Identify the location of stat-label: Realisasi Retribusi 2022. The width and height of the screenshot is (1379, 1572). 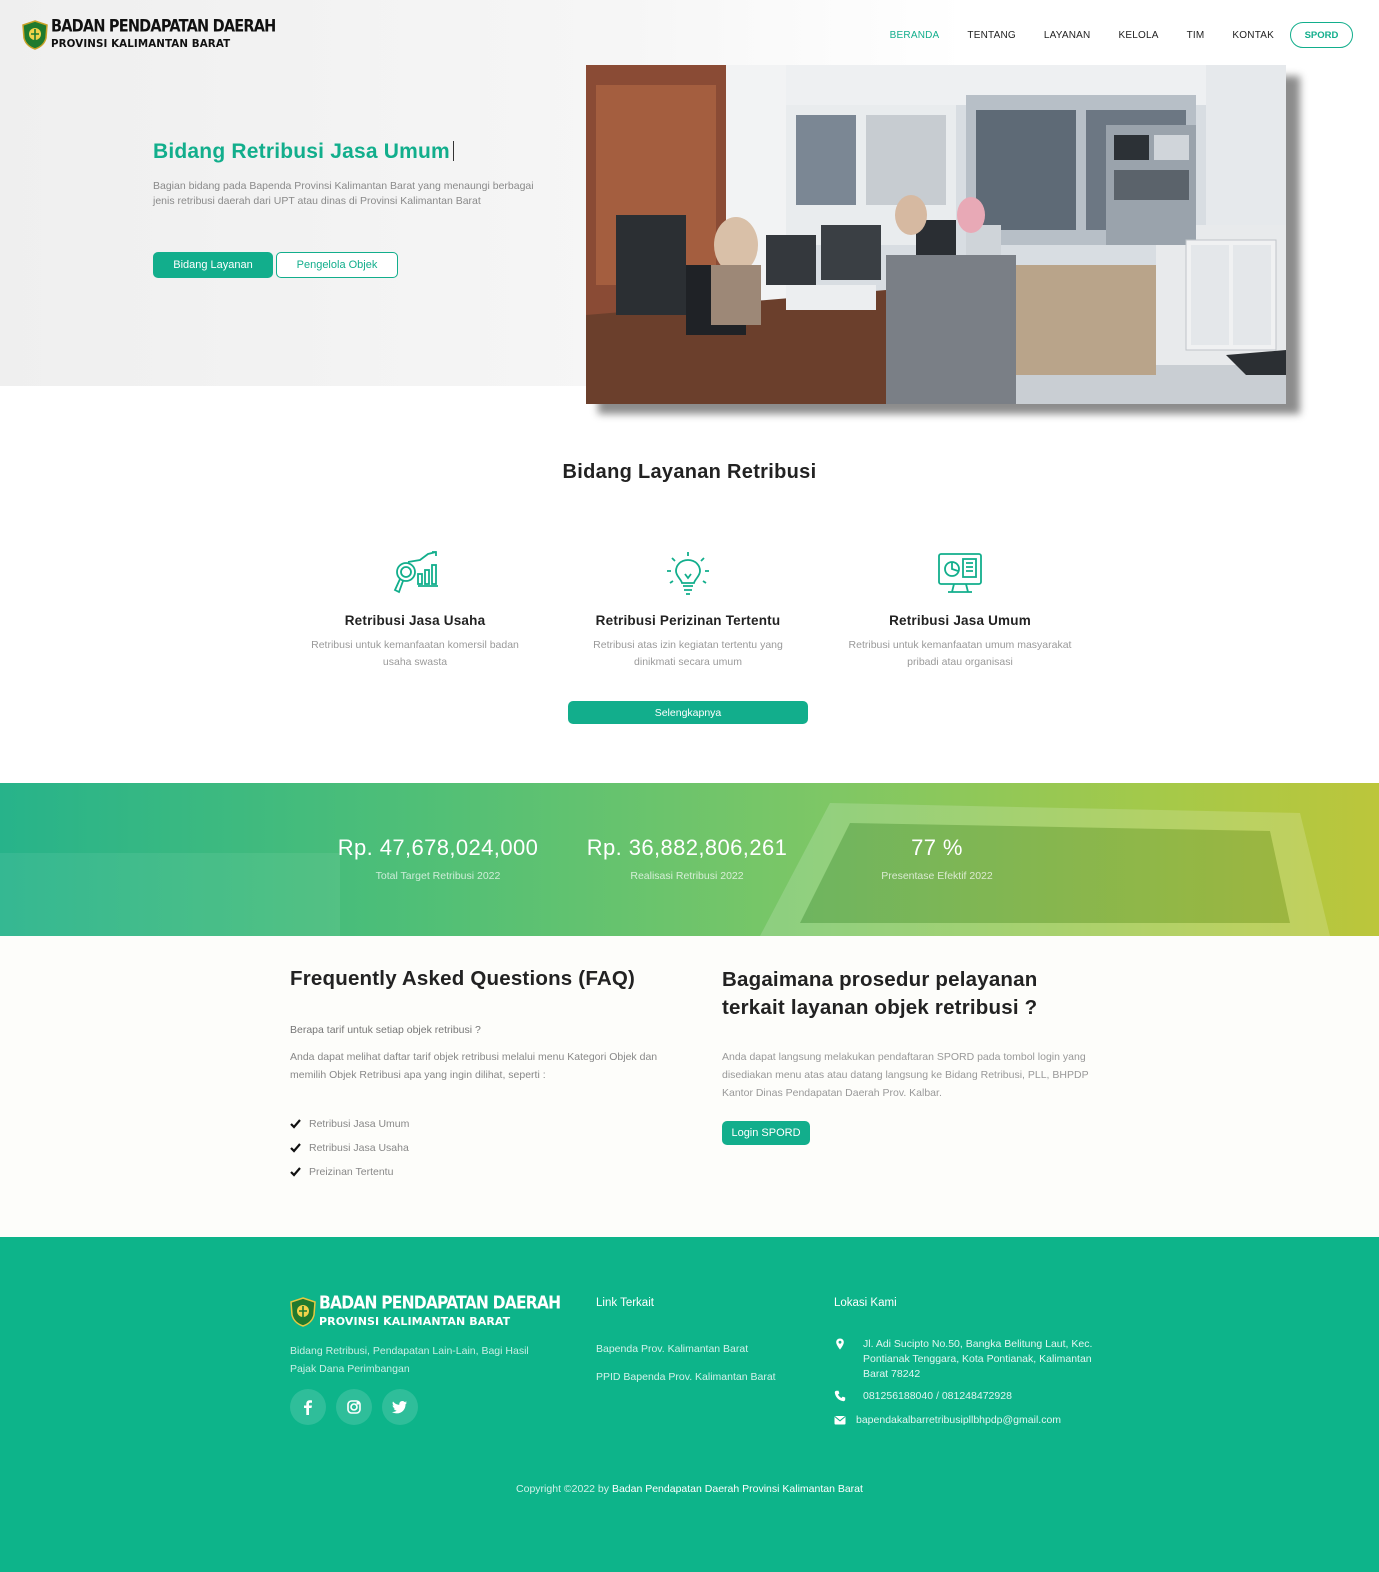
(687, 876).